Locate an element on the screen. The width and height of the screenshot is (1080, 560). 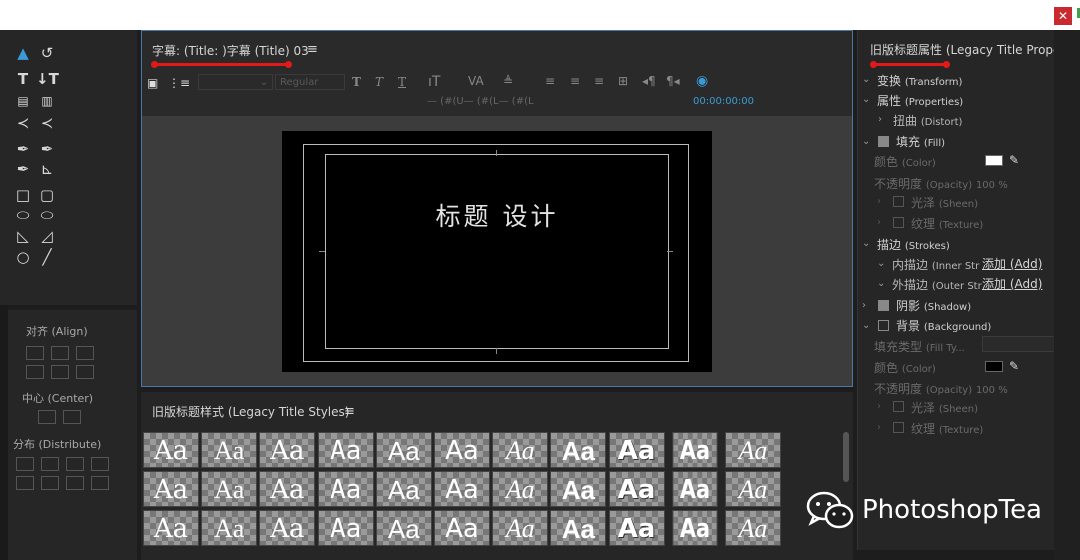
distribute-h-space-icon is located at coordinates (100, 464).